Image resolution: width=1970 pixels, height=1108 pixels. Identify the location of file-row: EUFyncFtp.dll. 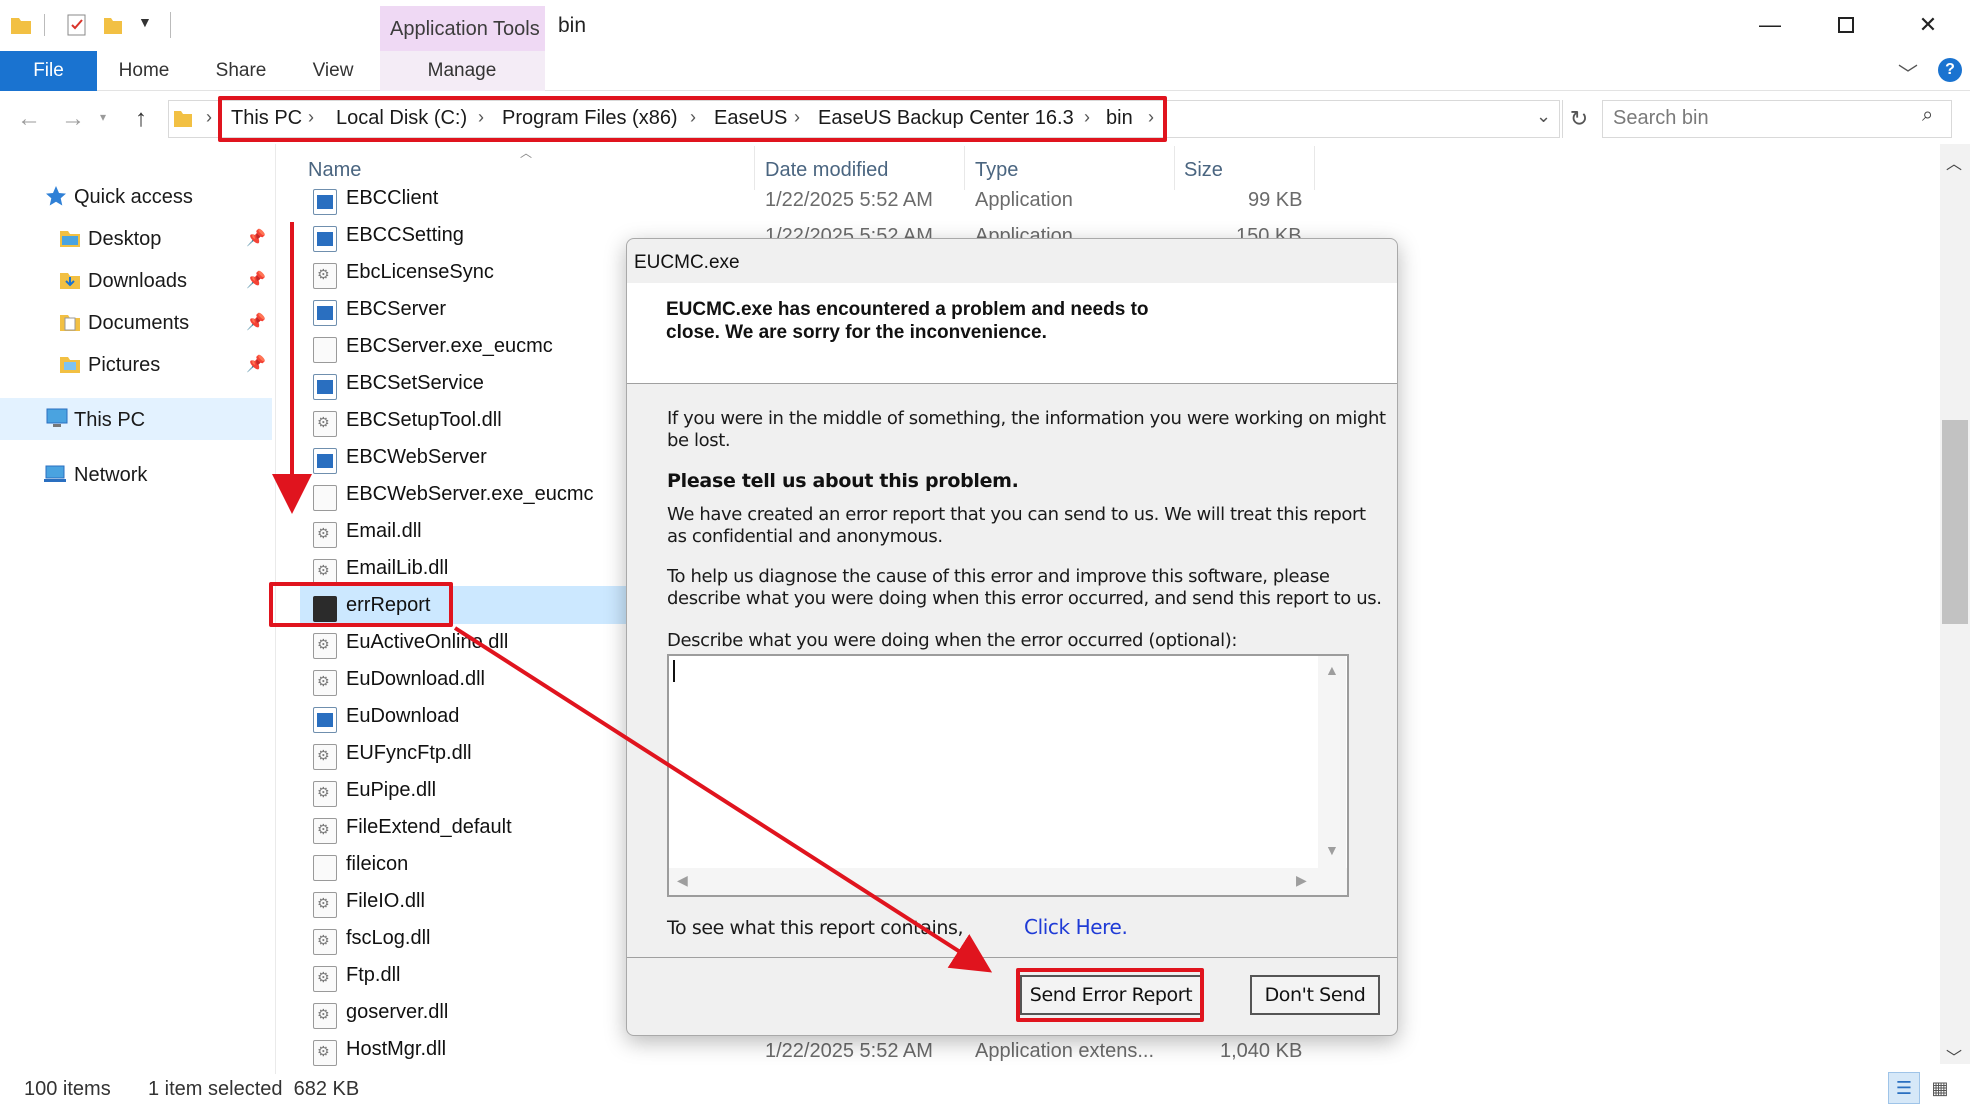
(409, 753).